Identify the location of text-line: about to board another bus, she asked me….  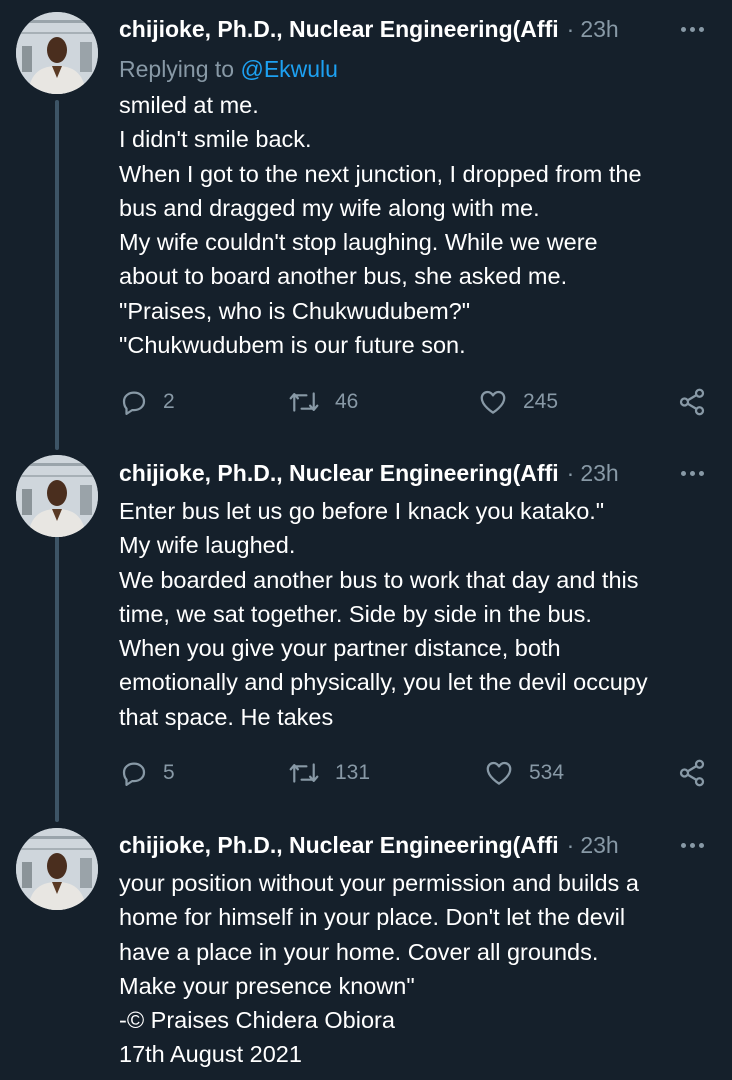
(343, 276).